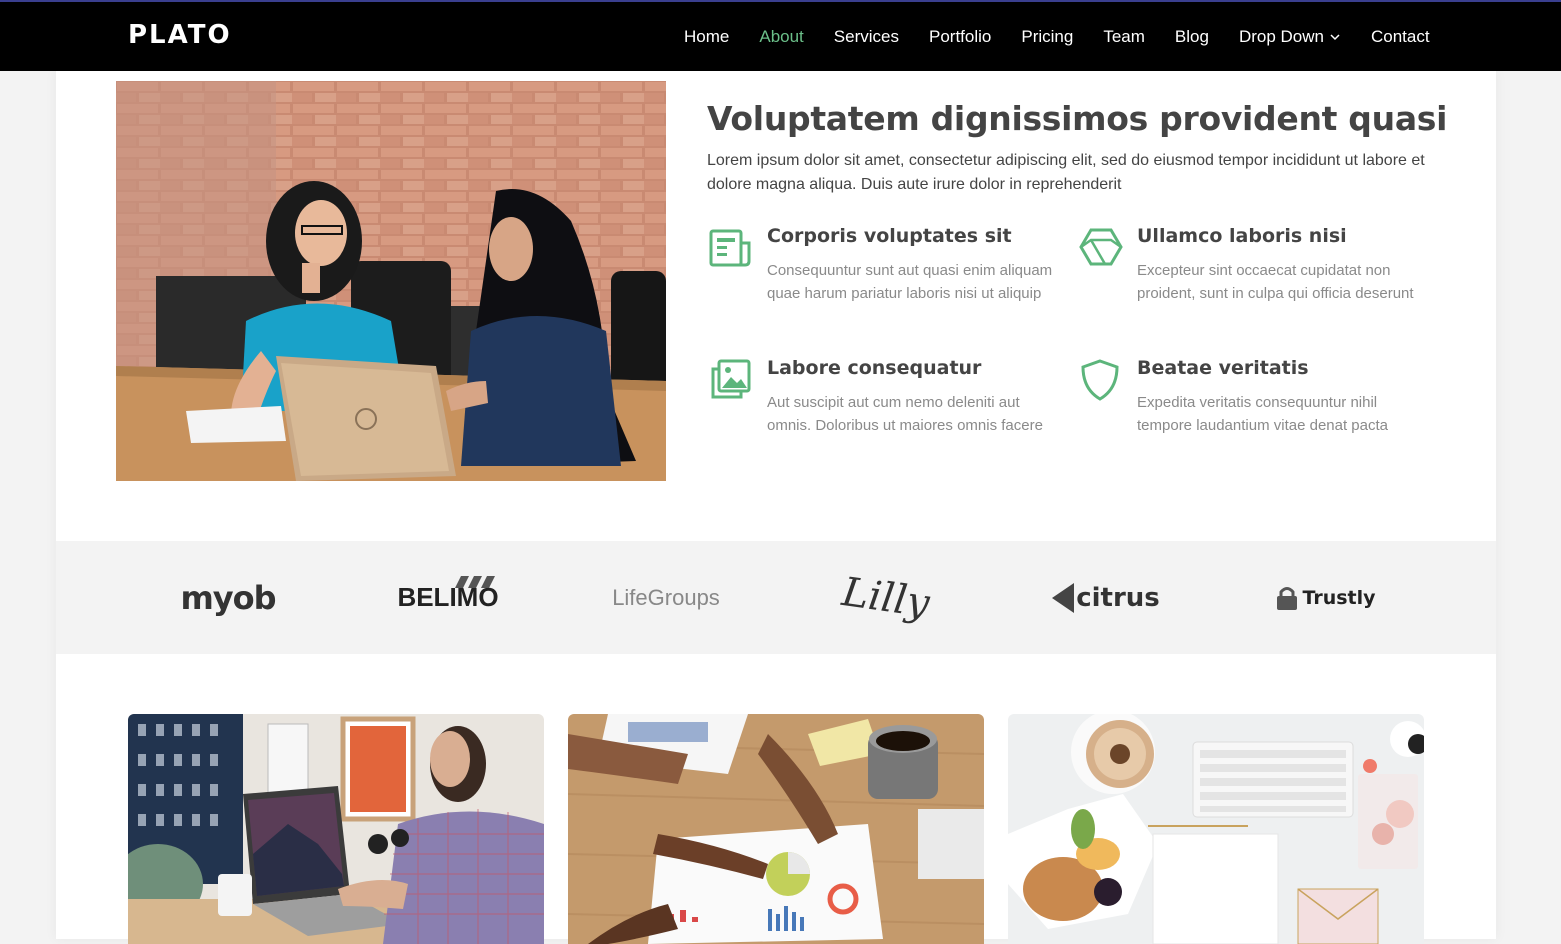 This screenshot has height=944, width=1561. I want to click on nav-label: Portfolio, so click(960, 36).